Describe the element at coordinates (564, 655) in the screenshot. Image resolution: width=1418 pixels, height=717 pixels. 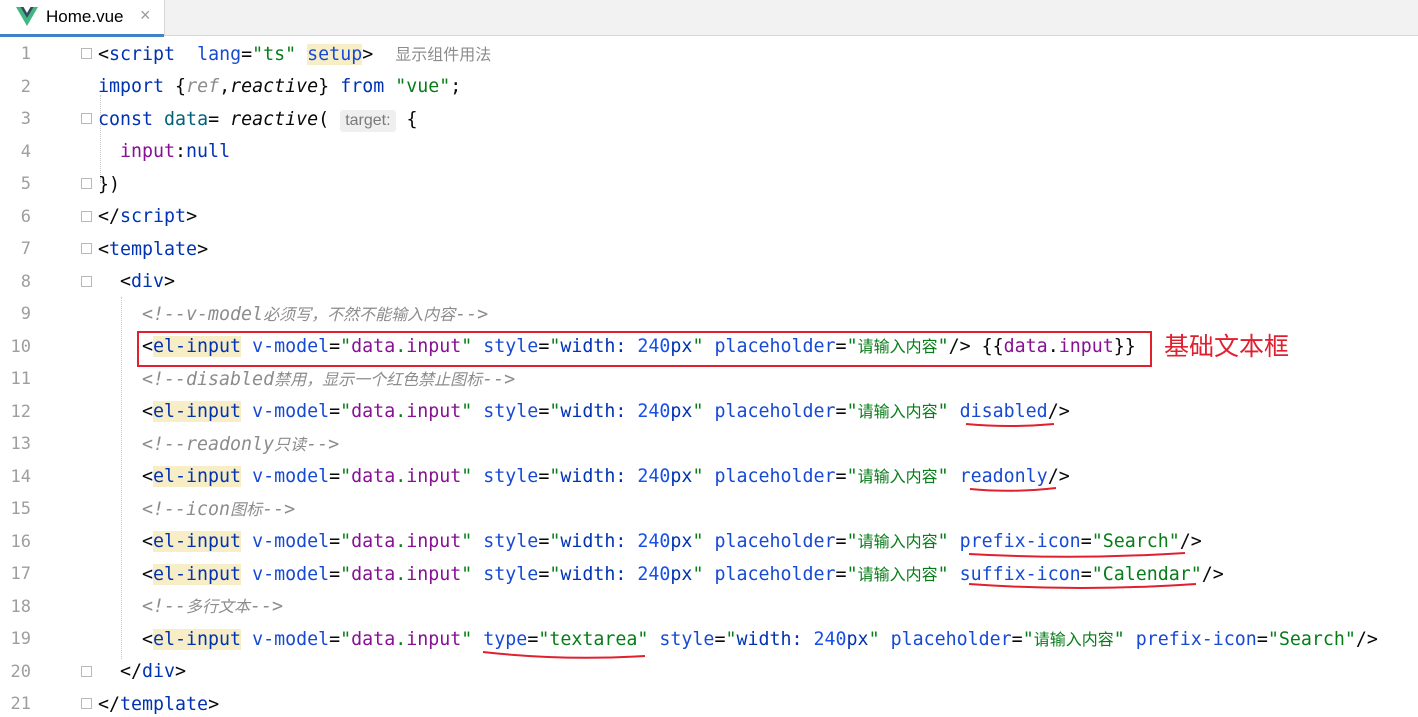
I see `underline-textarea` at that location.